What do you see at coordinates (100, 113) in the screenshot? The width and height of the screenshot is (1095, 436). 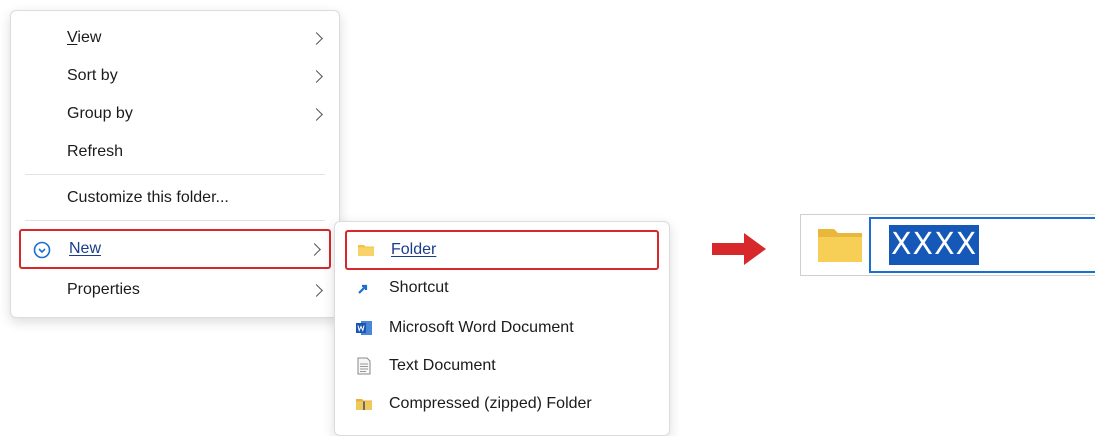 I see `menu-item-group-by-label: Group by` at bounding box center [100, 113].